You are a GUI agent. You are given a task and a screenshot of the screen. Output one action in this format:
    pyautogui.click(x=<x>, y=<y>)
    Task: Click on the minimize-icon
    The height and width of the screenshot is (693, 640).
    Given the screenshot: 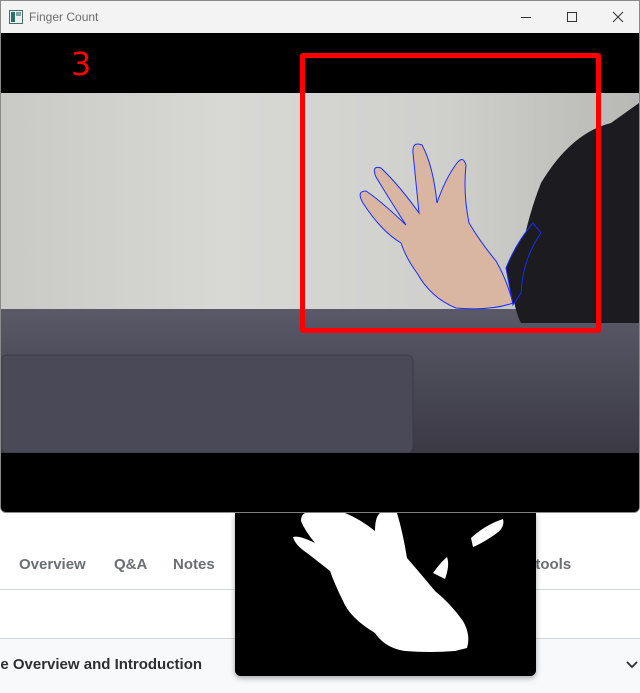 What is the action you would take?
    pyautogui.click(x=526, y=17)
    